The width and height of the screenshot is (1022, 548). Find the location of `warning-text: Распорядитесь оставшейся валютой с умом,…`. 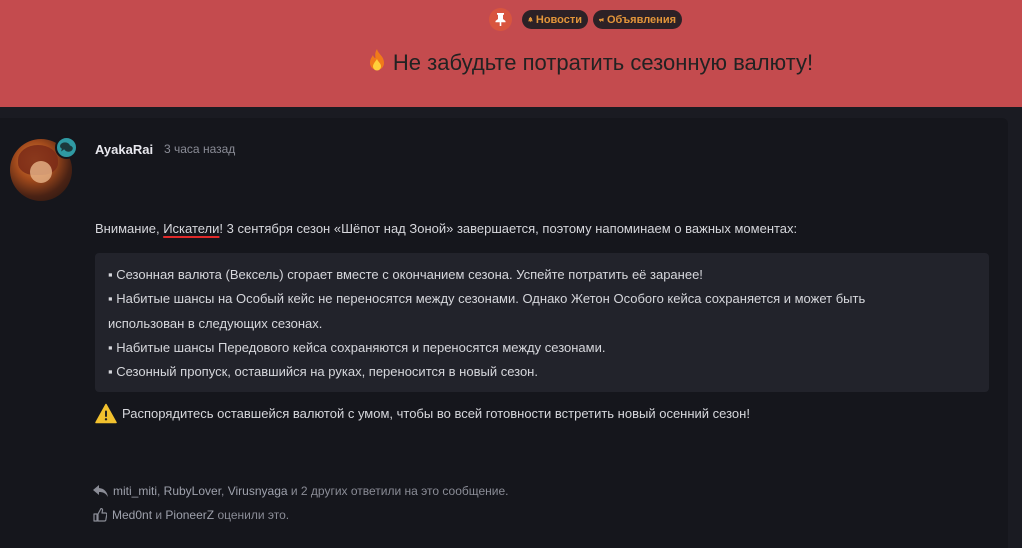

warning-text: Распорядитесь оставшейся валютой с умом,… is located at coordinates (436, 413).